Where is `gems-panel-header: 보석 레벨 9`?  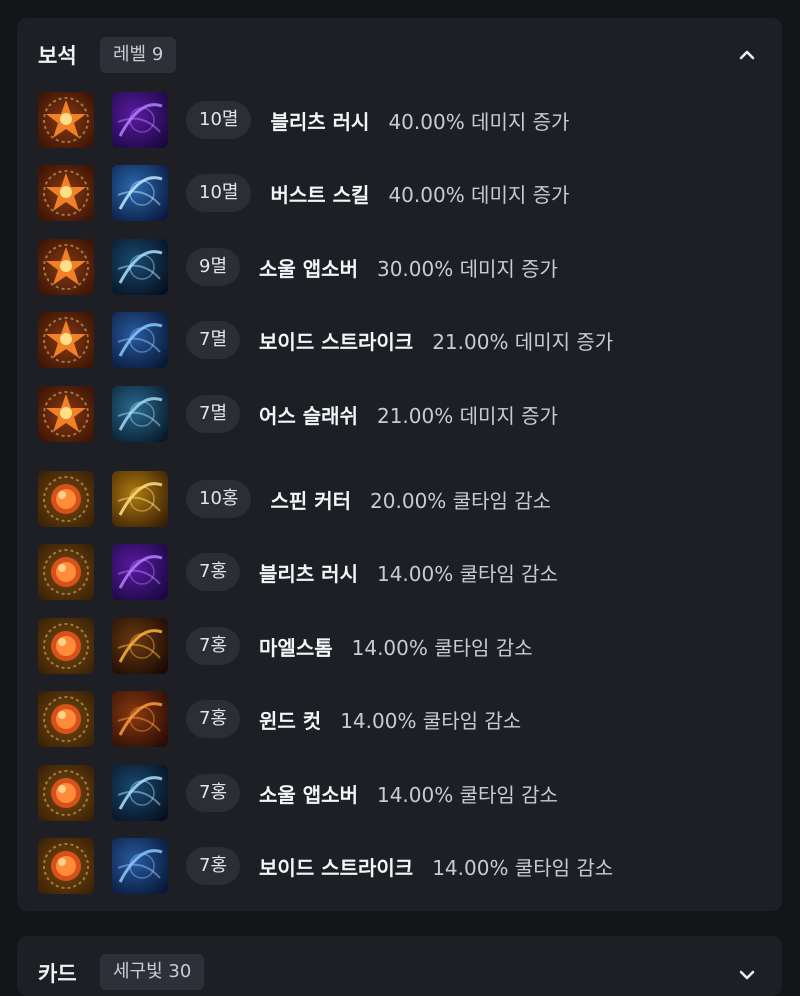
gems-panel-header: 보석 레벨 9 is located at coordinates (399, 55).